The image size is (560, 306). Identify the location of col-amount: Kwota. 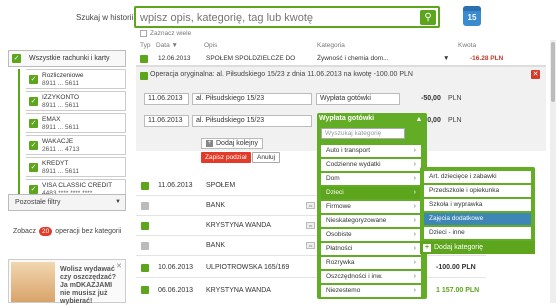
(467, 45).